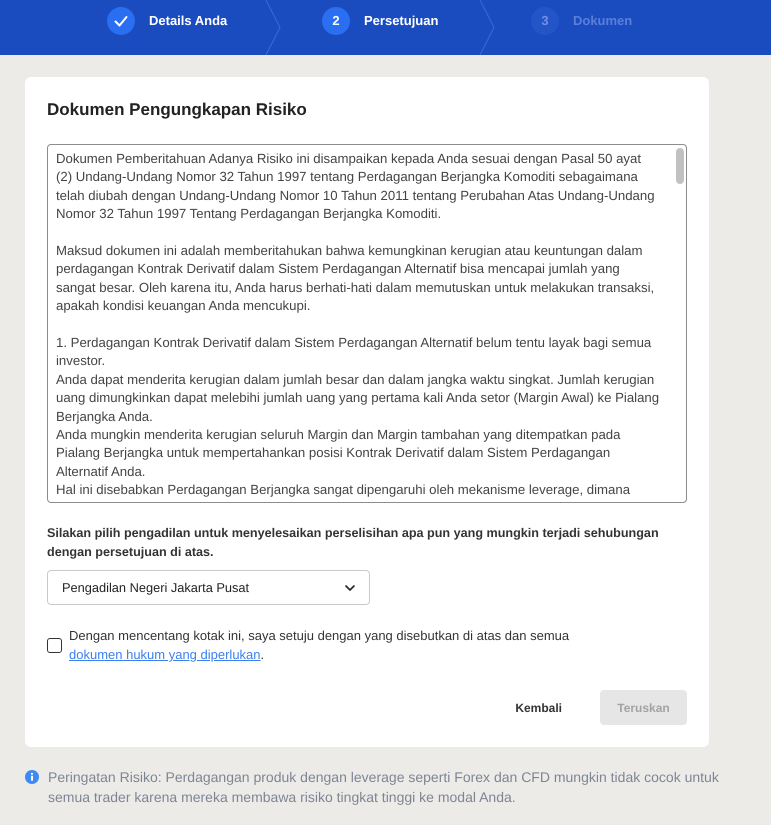  Describe the element at coordinates (384, 787) in the screenshot. I see `risk-warning-text: Peringatan Risiko: Perdagangan produk dengan leverage seperti Forex dan CFD mungkin tidak cocok untuk semua trader karena mereka membawa risiko tingkat tinggi ke modal Anda.` at that location.